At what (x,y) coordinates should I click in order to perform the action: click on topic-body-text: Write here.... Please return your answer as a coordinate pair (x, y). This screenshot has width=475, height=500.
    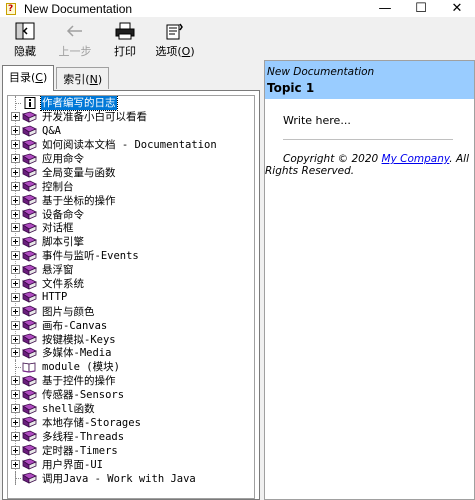
    Looking at the image, I should click on (317, 120).